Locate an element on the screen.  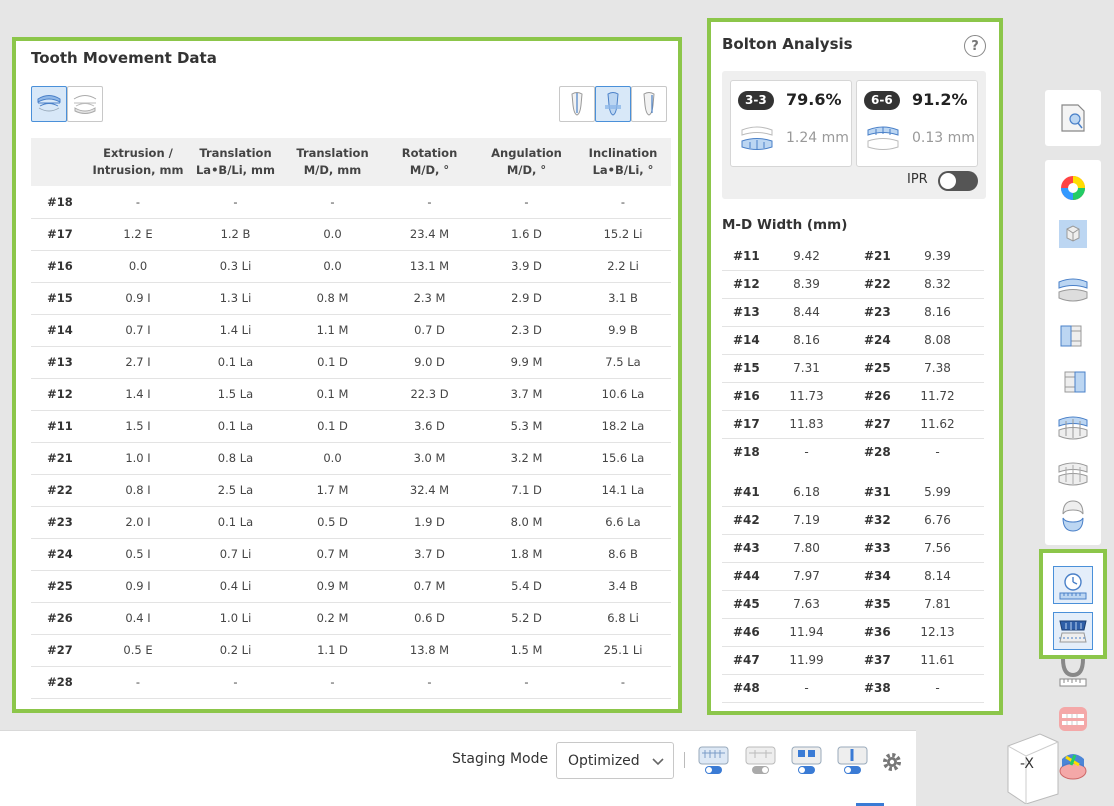
tooth-number: #17 is located at coordinates (60, 234).